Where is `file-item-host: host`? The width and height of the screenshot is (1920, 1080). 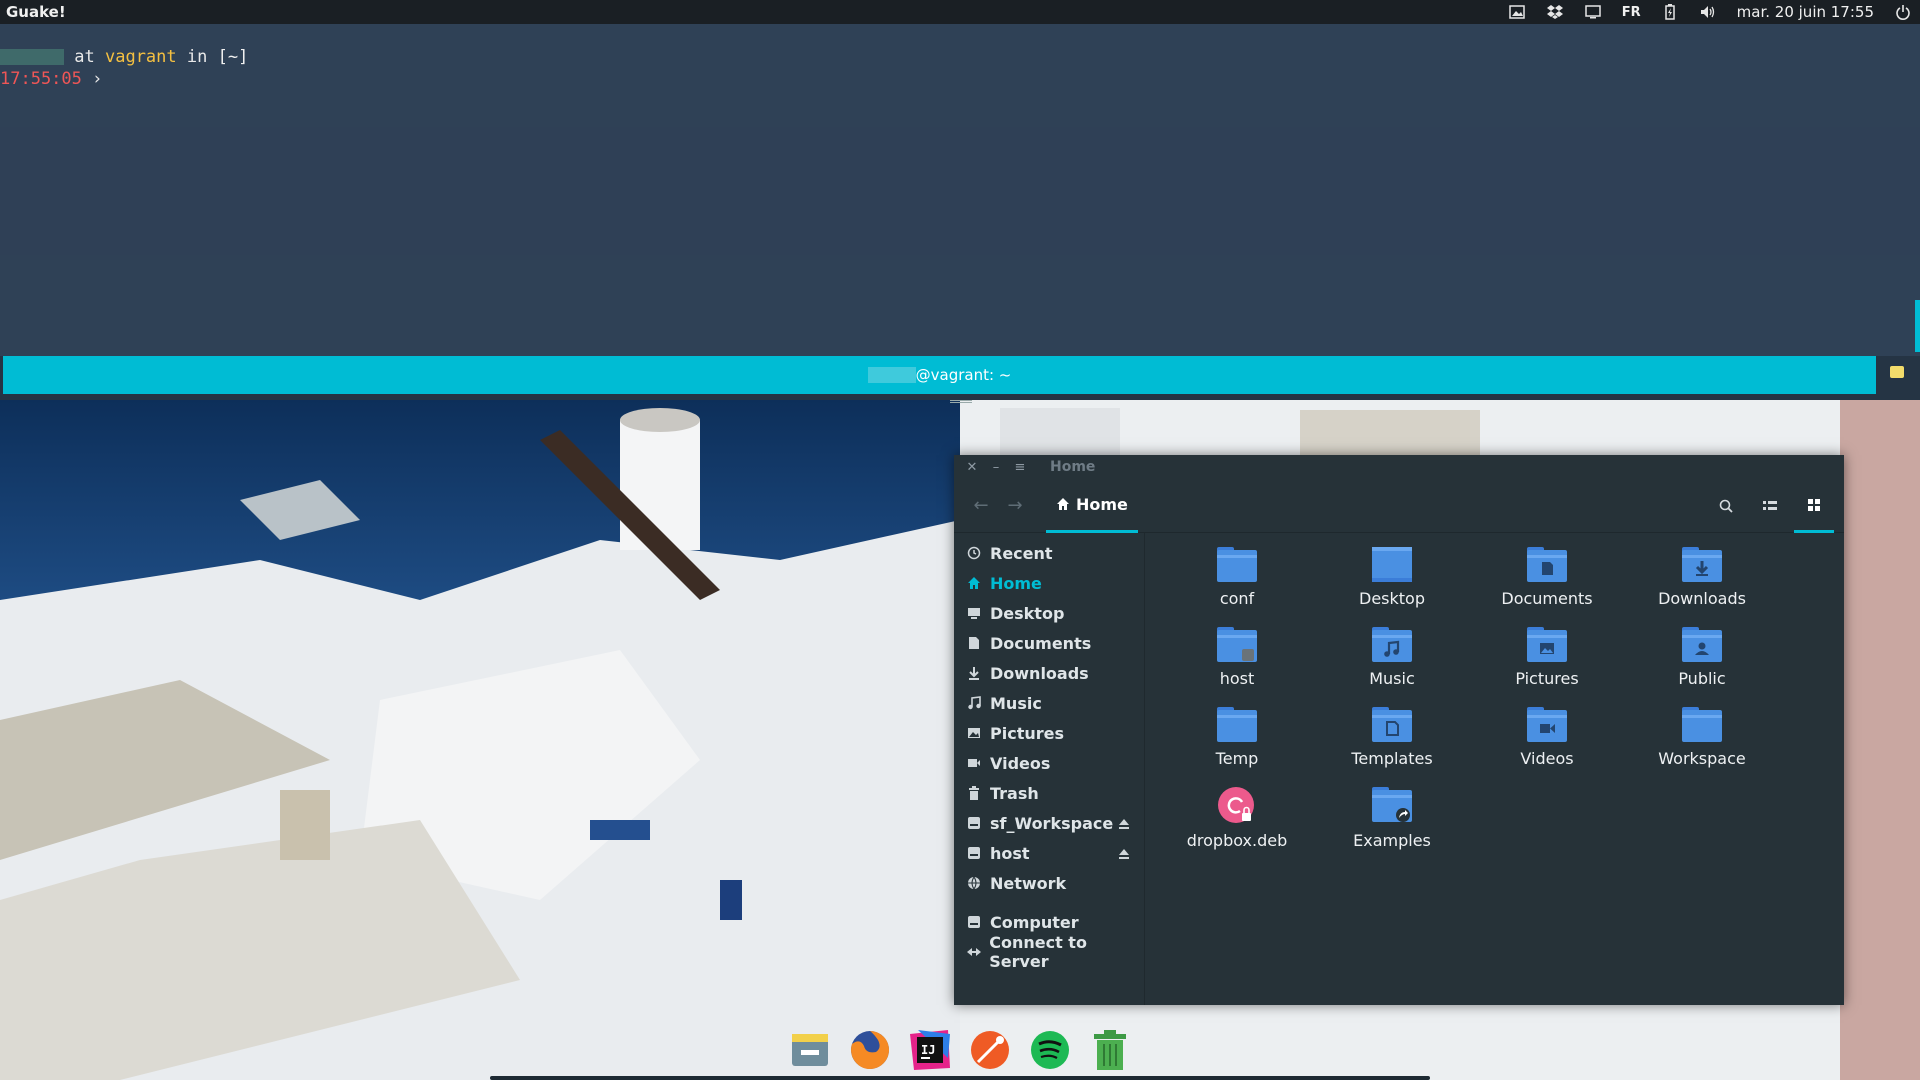
file-item-host: host is located at coordinates (1237, 663).